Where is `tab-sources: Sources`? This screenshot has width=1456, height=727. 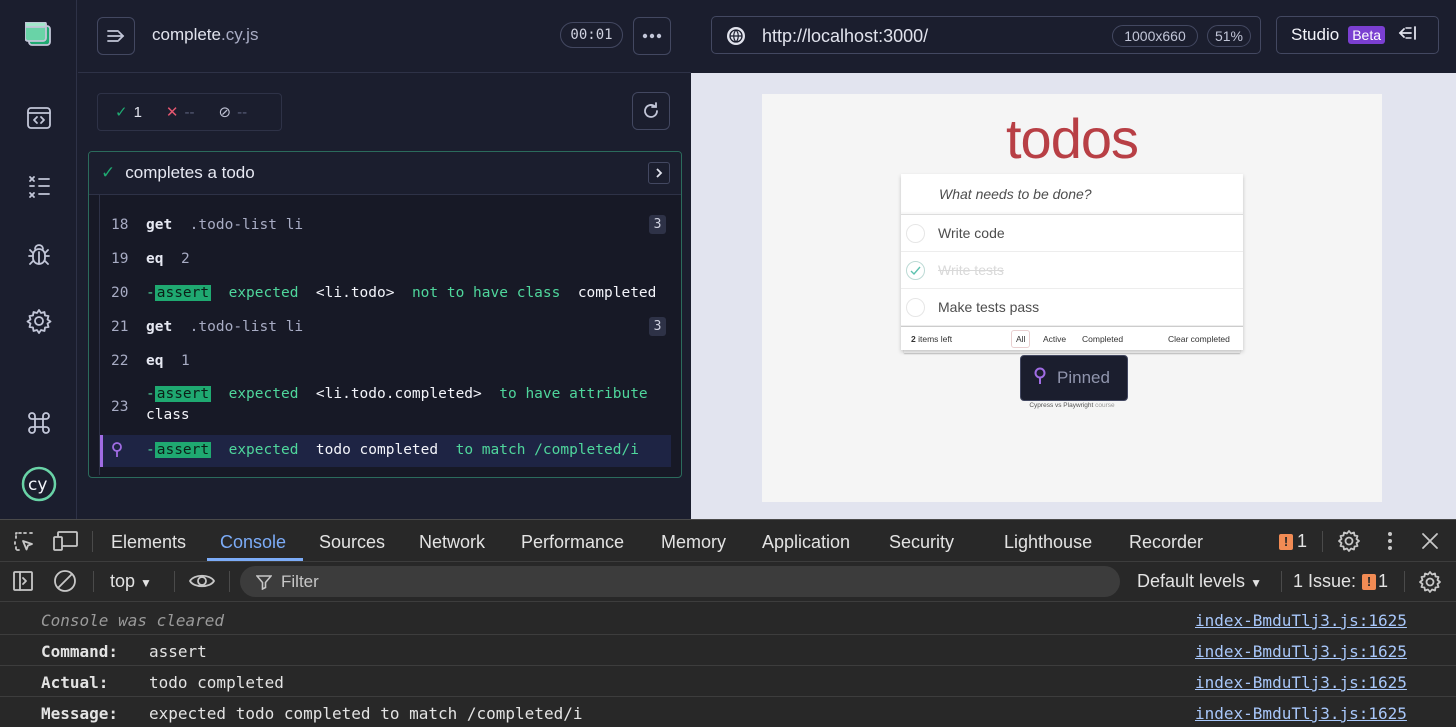 tab-sources: Sources is located at coordinates (352, 542).